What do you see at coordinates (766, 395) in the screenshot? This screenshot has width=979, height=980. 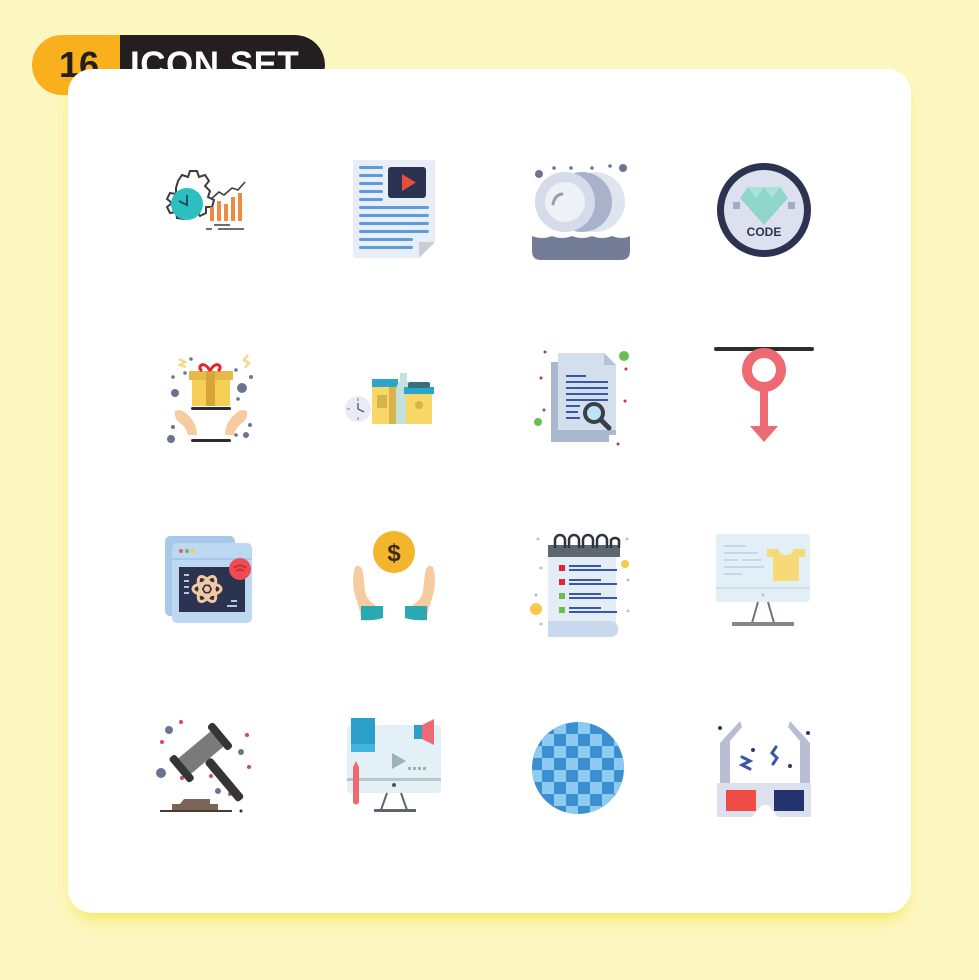 I see `male-symbol-arrow-down-icon` at bounding box center [766, 395].